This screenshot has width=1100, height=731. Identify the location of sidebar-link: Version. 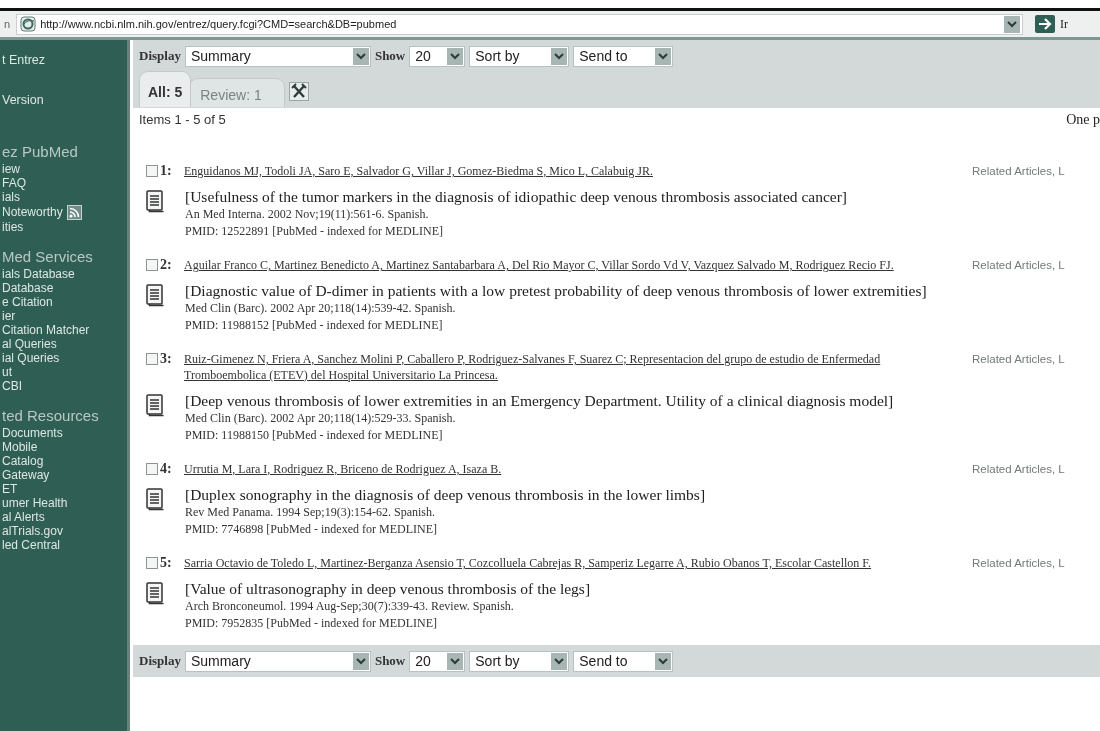
(63, 100).